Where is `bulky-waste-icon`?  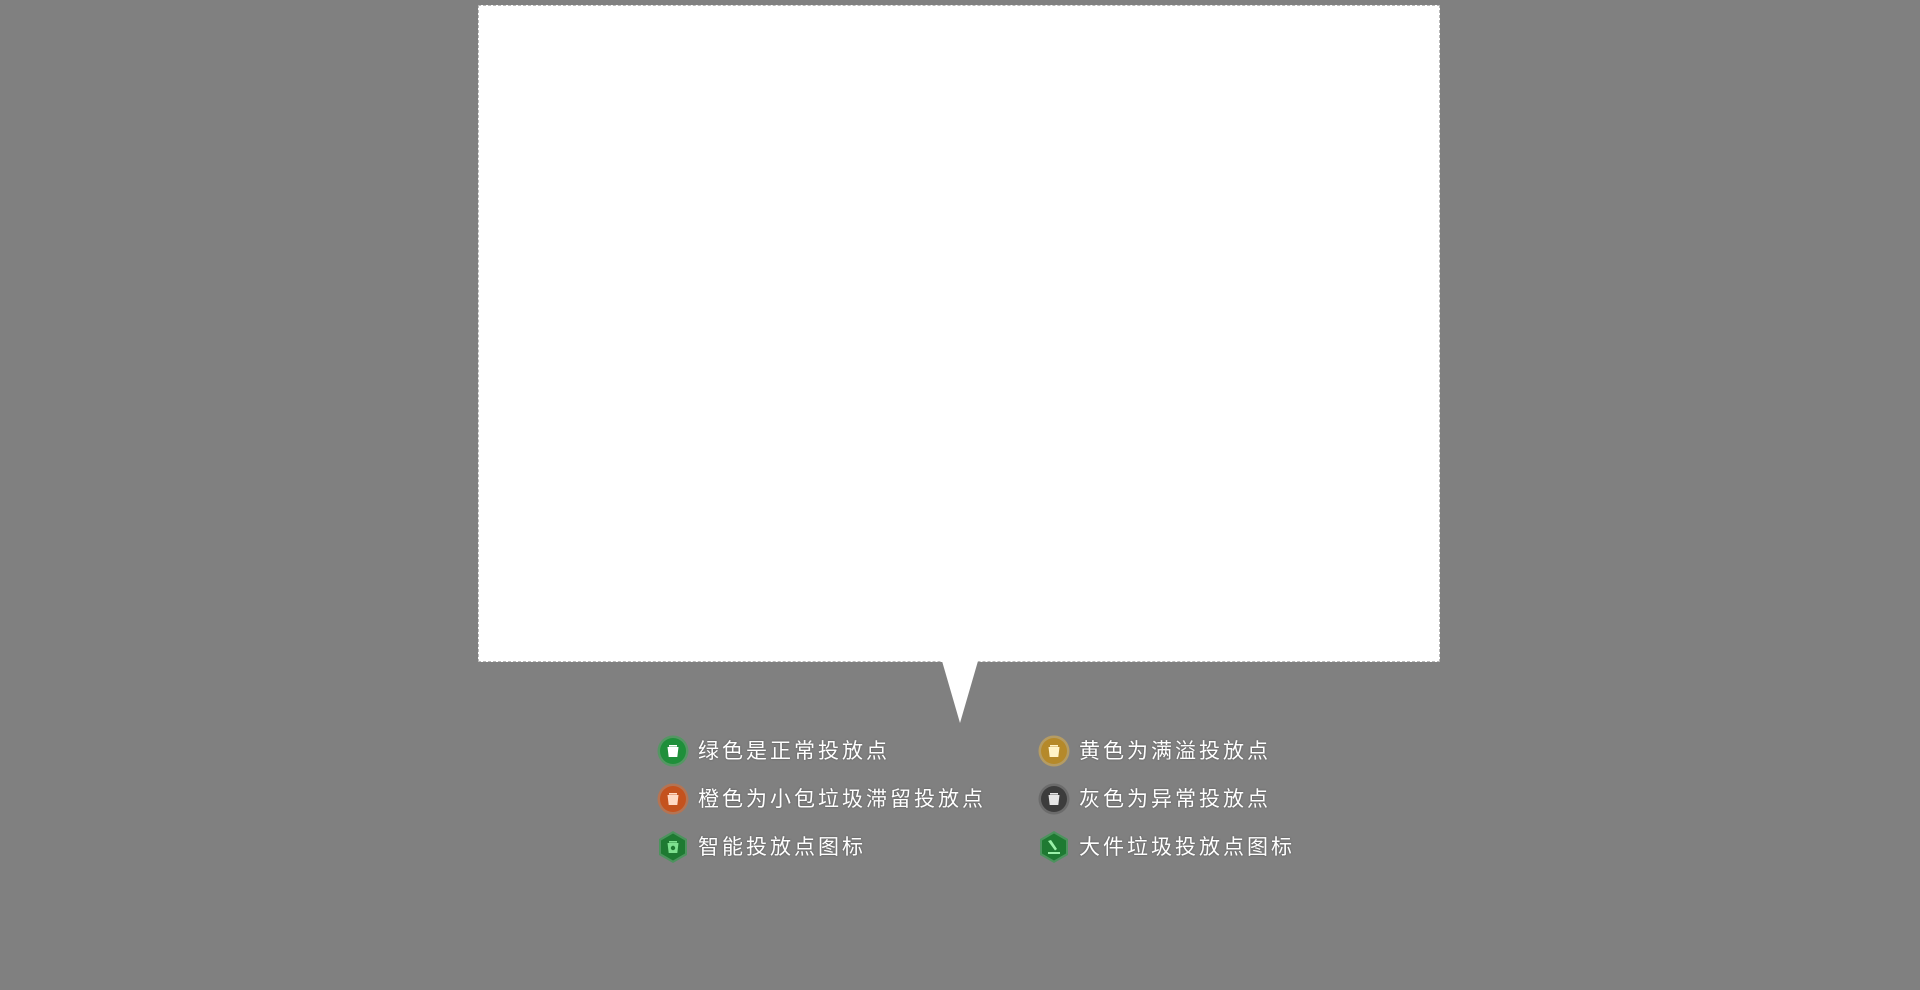 bulky-waste-icon is located at coordinates (1054, 847).